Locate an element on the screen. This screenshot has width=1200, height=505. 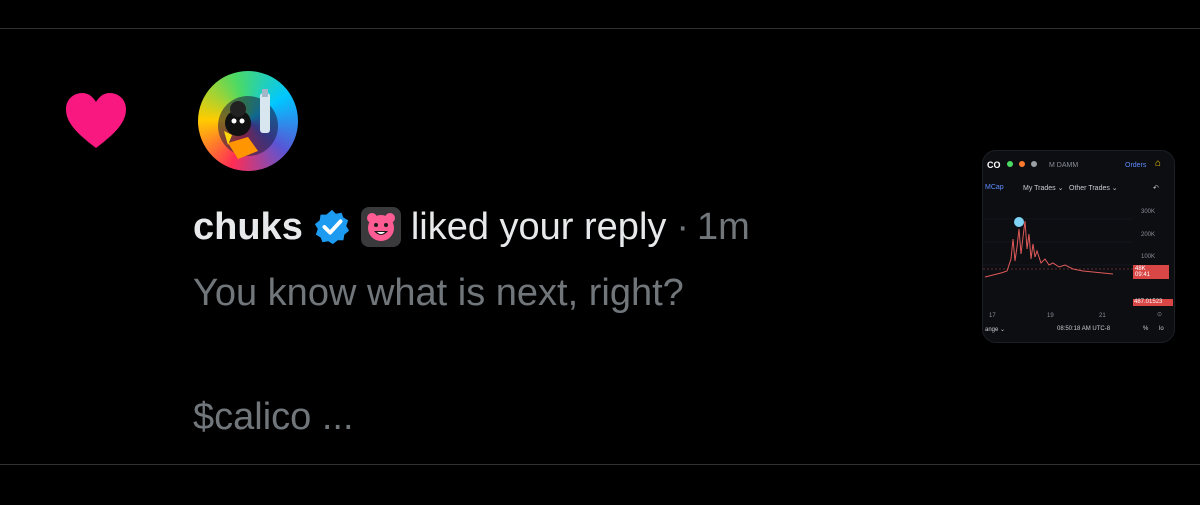
reply-text-line1: You know what is next, right? is located at coordinates (438, 293).